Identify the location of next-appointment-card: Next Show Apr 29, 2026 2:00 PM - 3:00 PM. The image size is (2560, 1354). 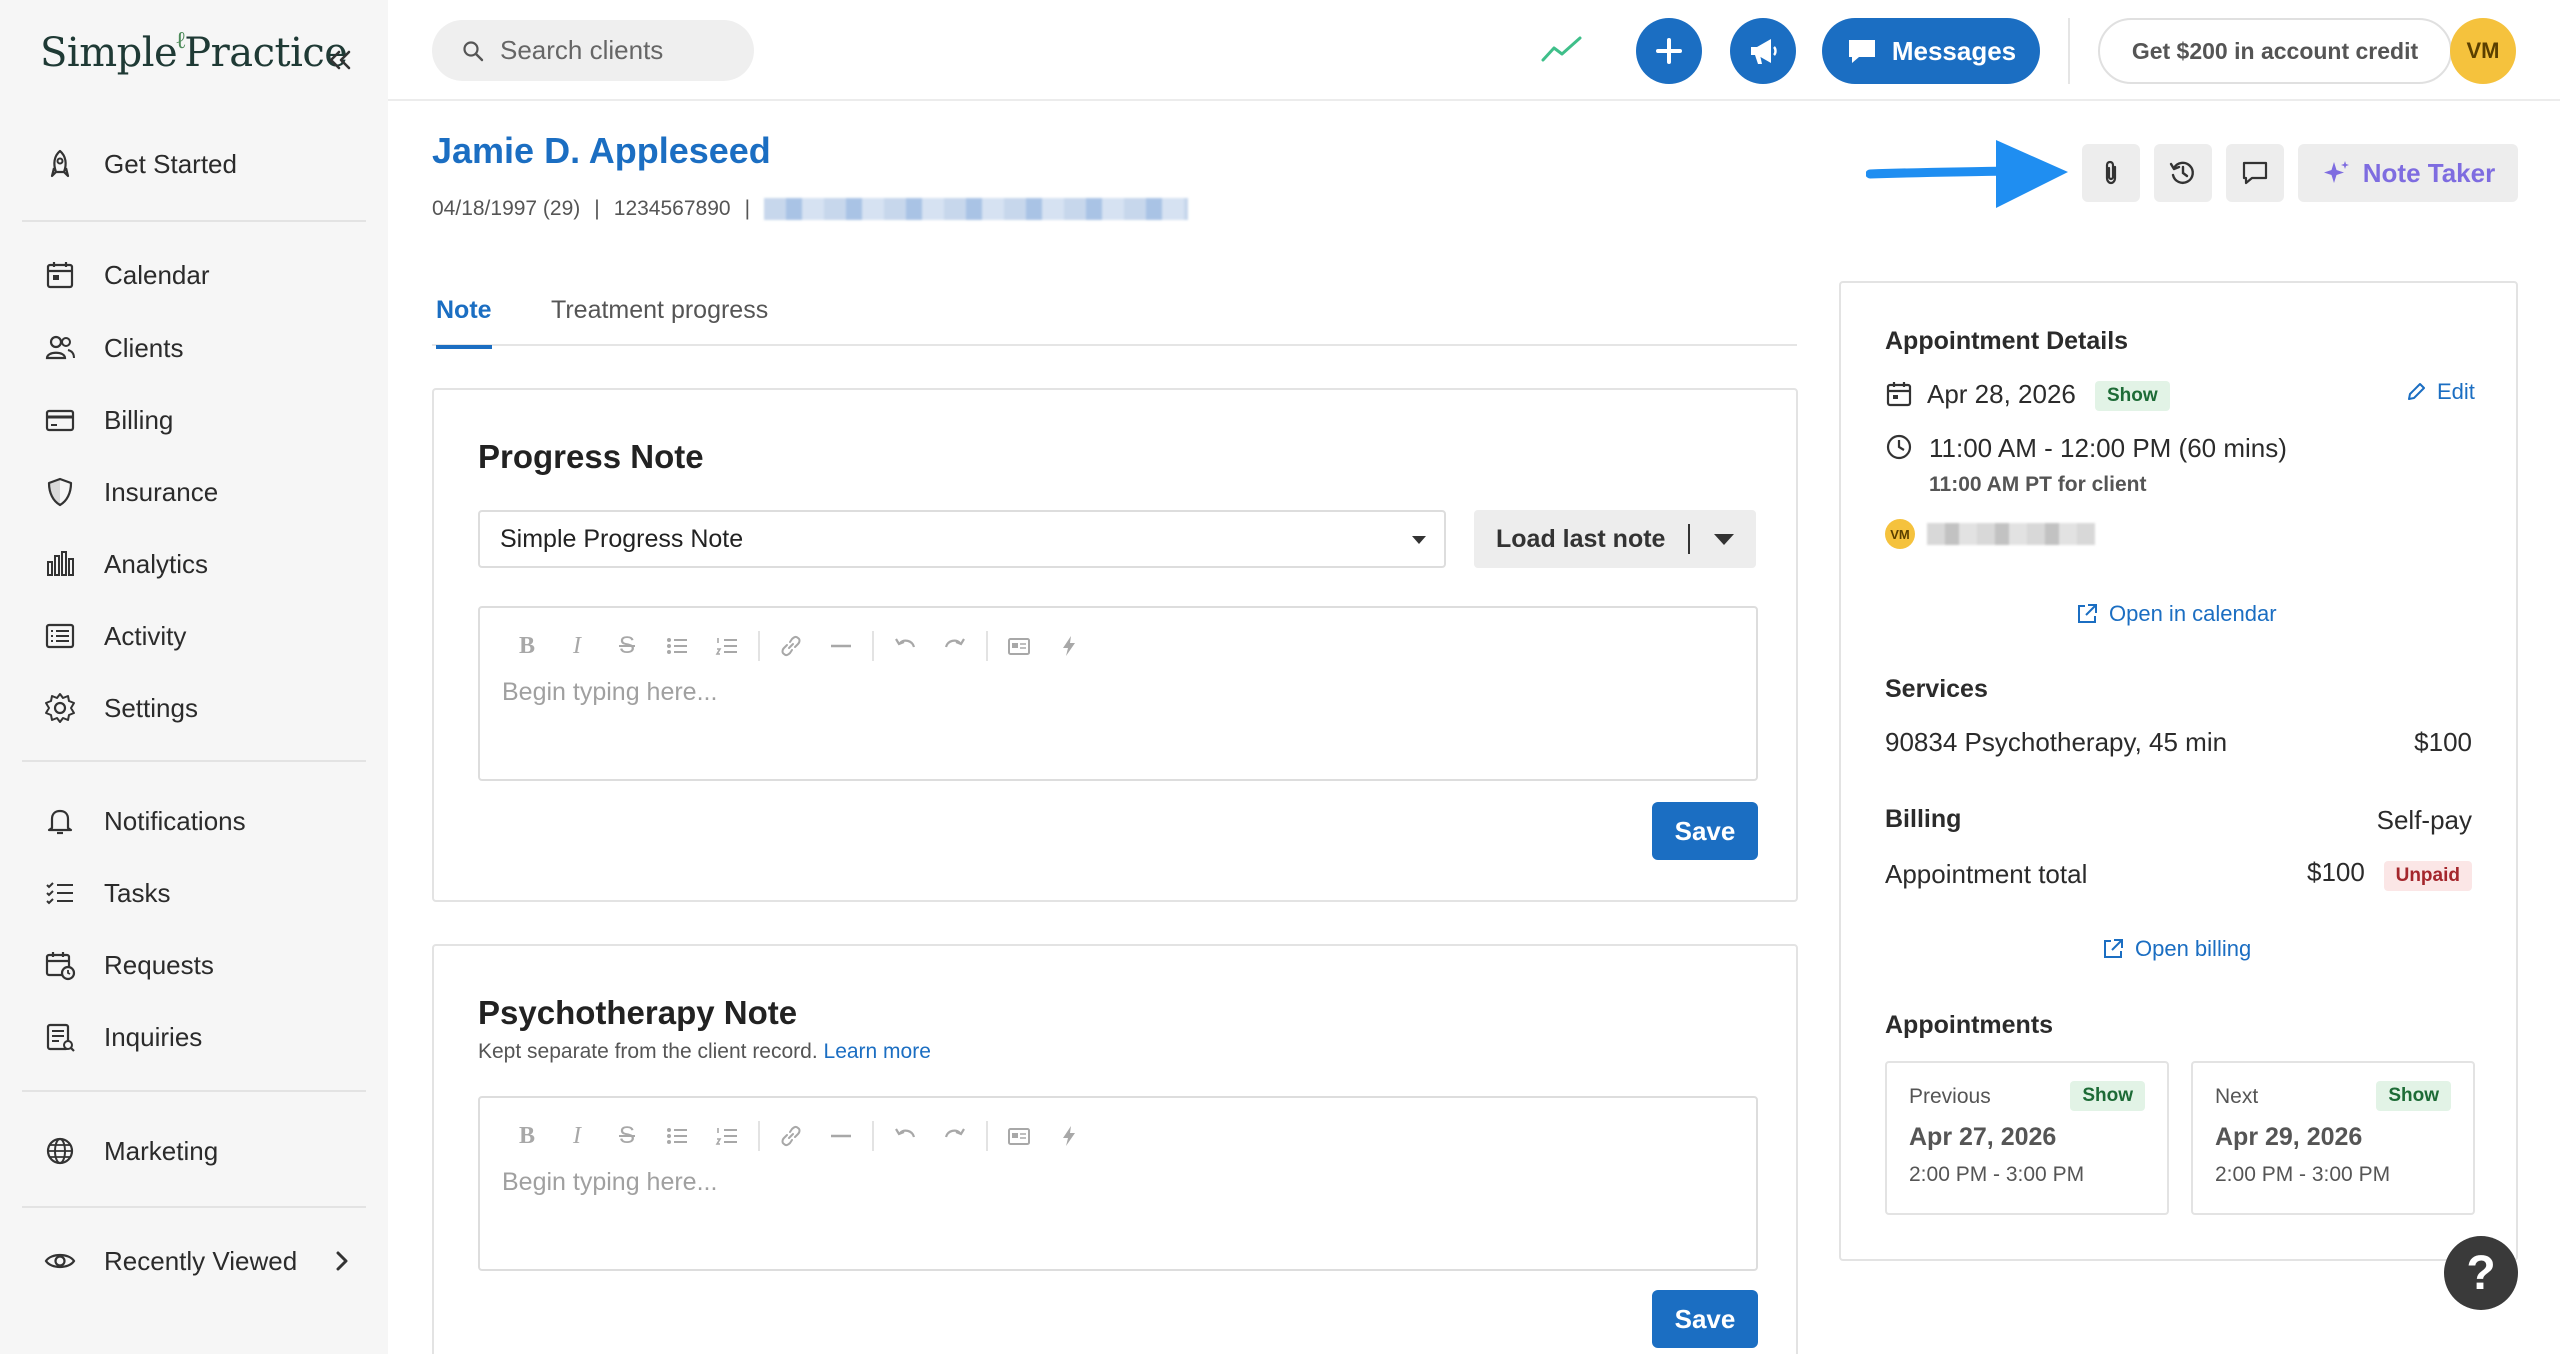
(2333, 1138).